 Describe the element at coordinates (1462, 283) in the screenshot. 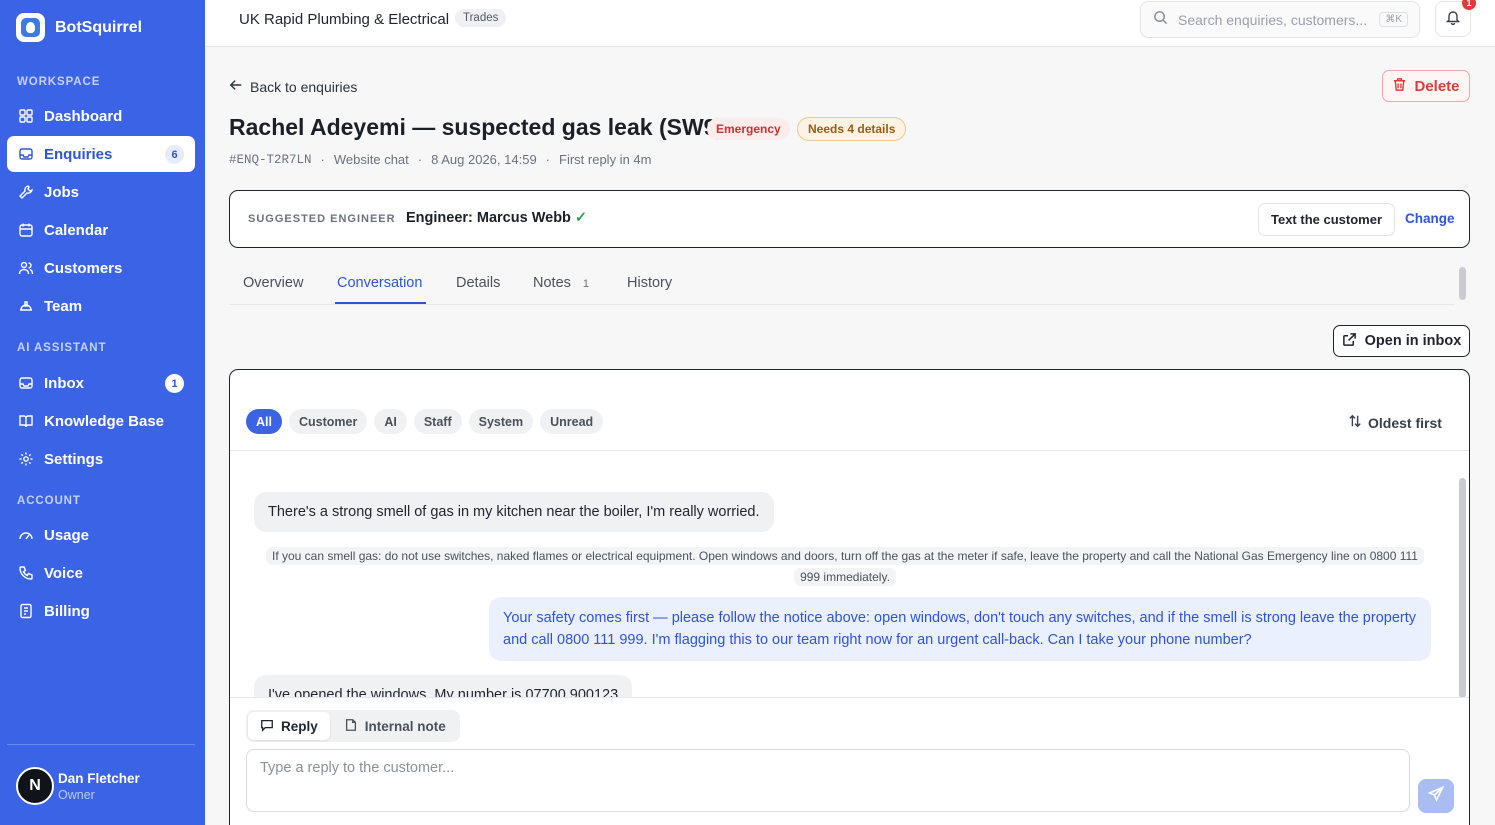

I see `page-scrollbar` at that location.